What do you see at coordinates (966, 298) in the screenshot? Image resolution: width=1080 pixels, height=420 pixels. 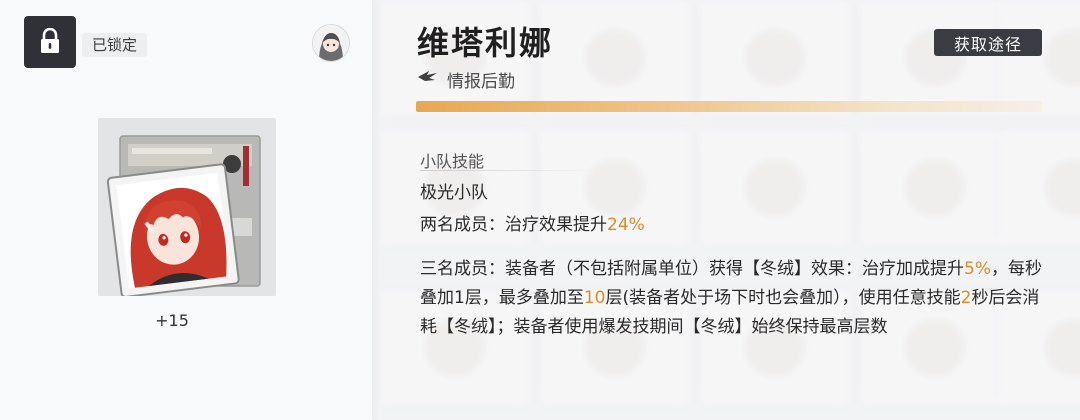 I see `three-member-value-3: 2` at bounding box center [966, 298].